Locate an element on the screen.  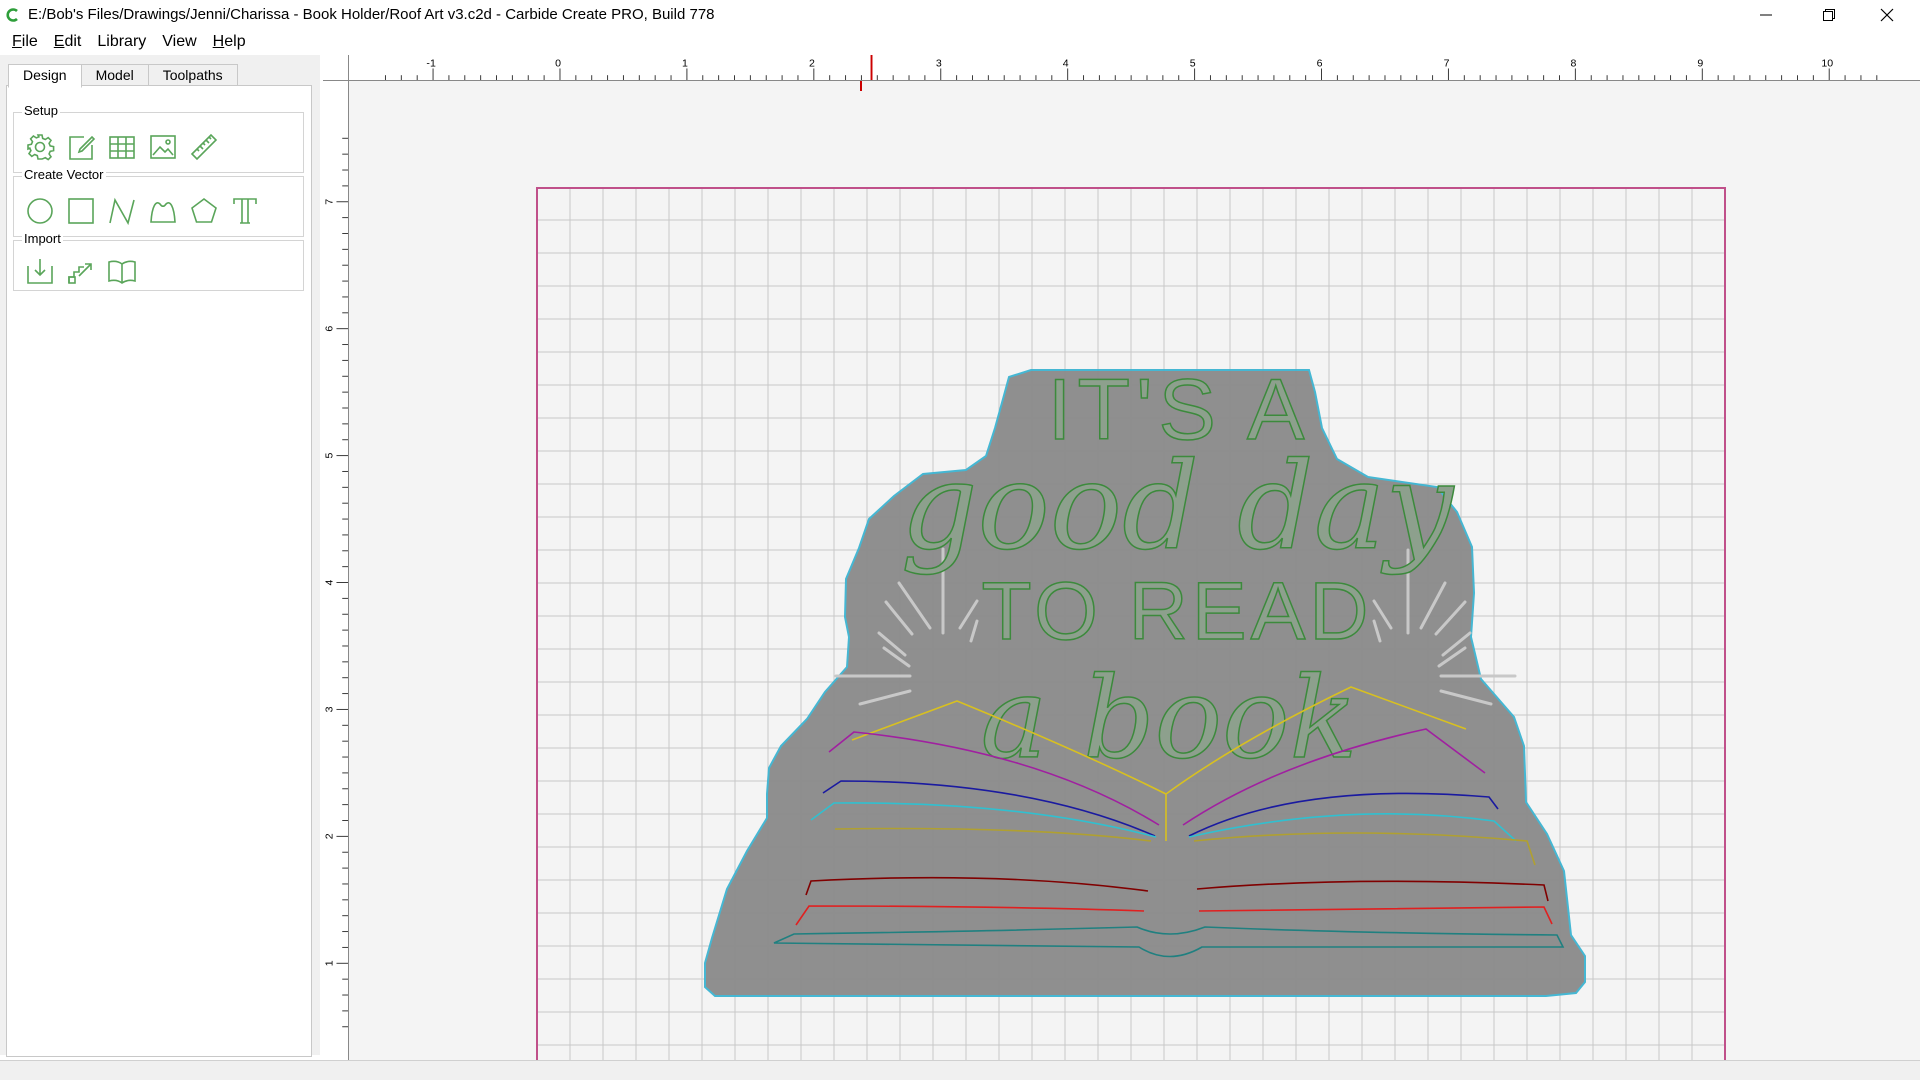
restore-icon is located at coordinates (1829, 14).